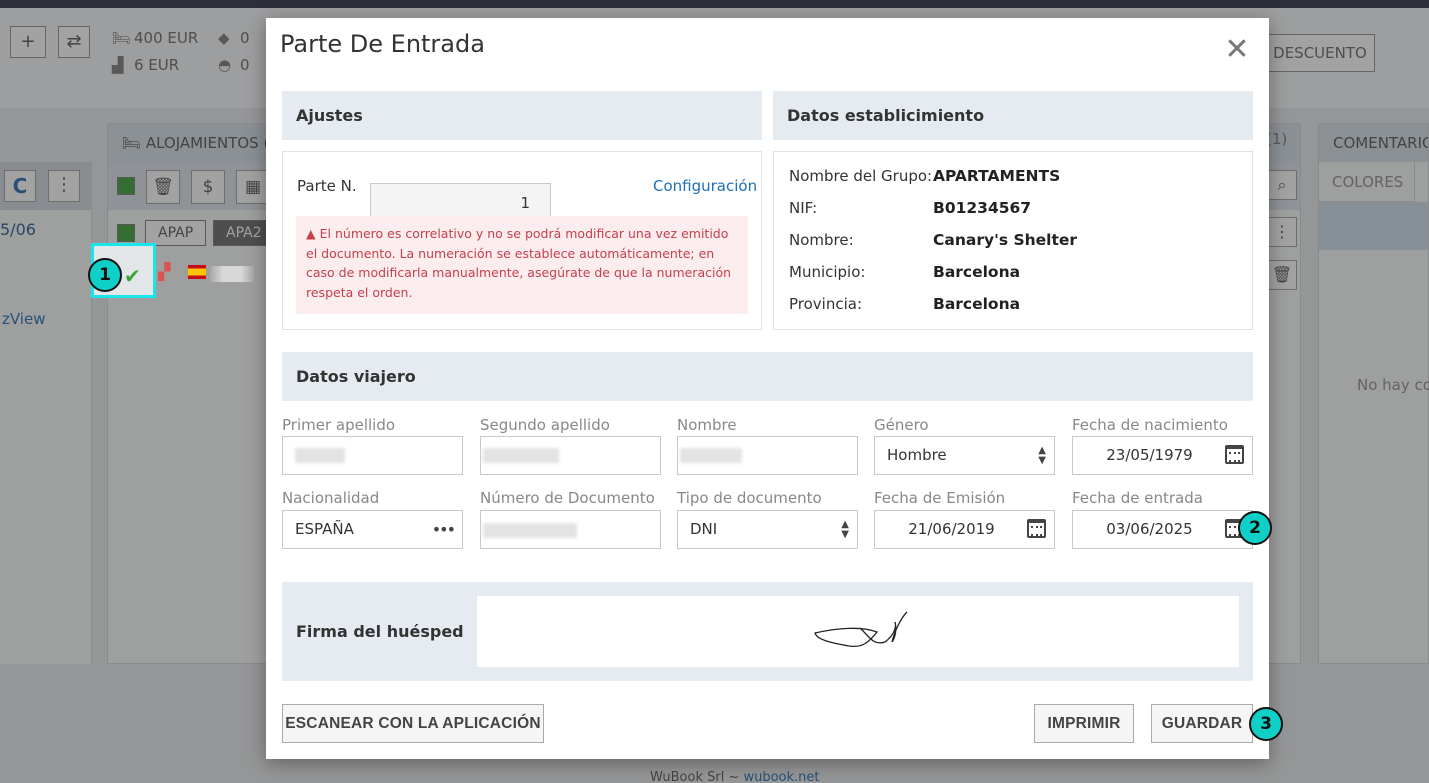  What do you see at coordinates (1266, 724) in the screenshot?
I see `step-marker-3: 3` at bounding box center [1266, 724].